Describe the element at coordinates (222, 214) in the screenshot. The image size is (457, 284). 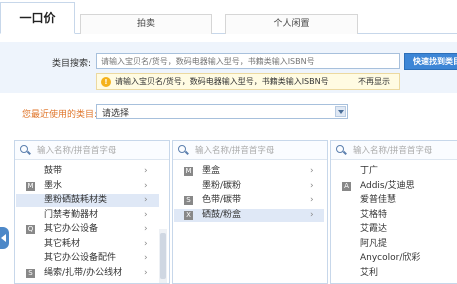
I see `category-item-label: 硒鼓/粉盒` at that location.